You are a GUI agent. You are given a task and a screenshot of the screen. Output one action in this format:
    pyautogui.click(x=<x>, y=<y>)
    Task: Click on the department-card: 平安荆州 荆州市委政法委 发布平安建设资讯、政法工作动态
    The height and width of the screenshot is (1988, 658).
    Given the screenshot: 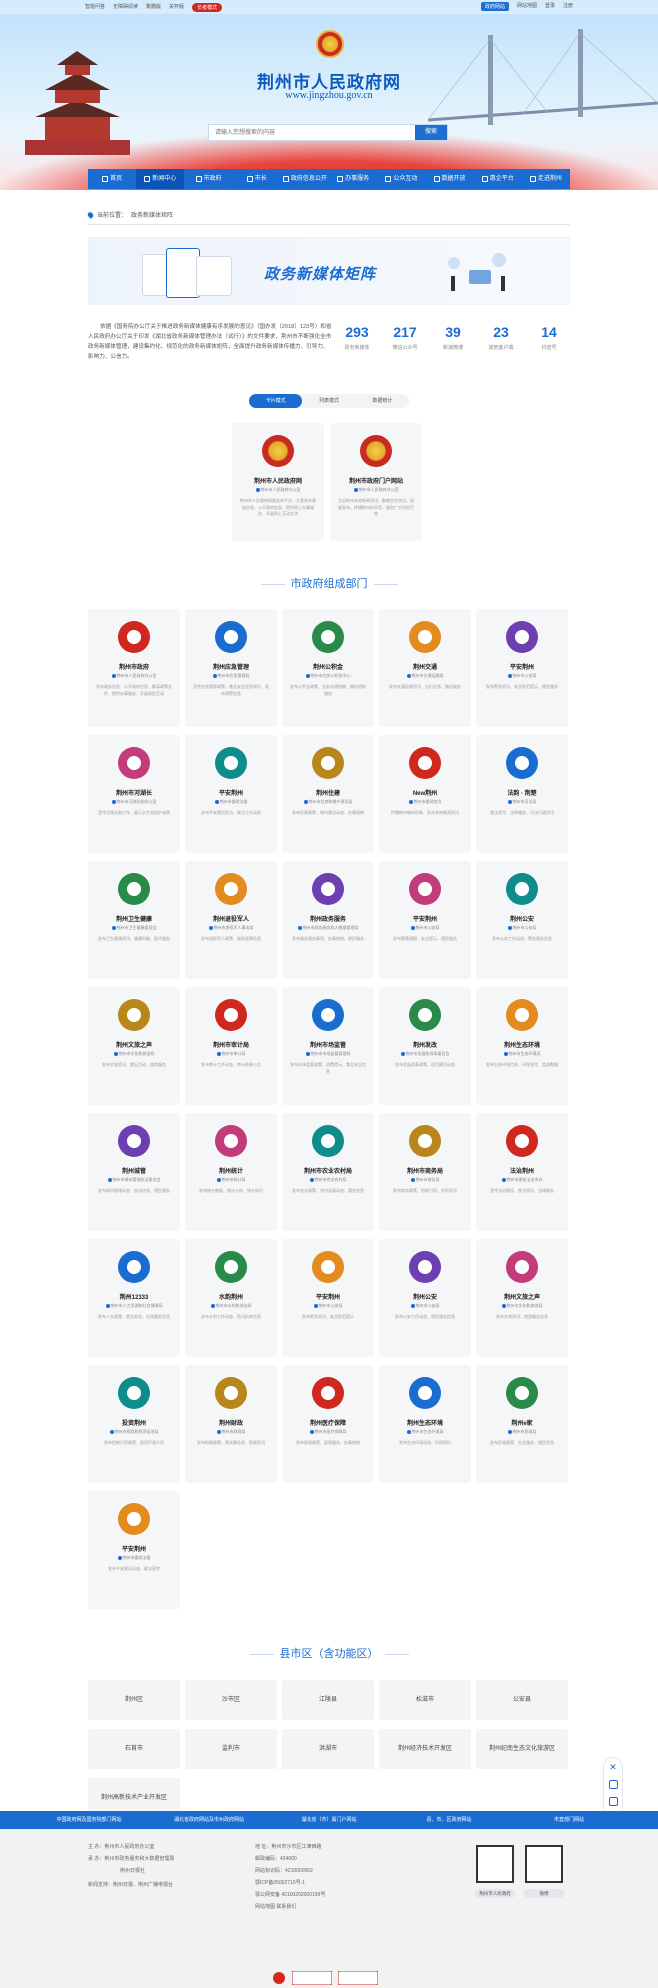 What is the action you would take?
    pyautogui.click(x=231, y=794)
    